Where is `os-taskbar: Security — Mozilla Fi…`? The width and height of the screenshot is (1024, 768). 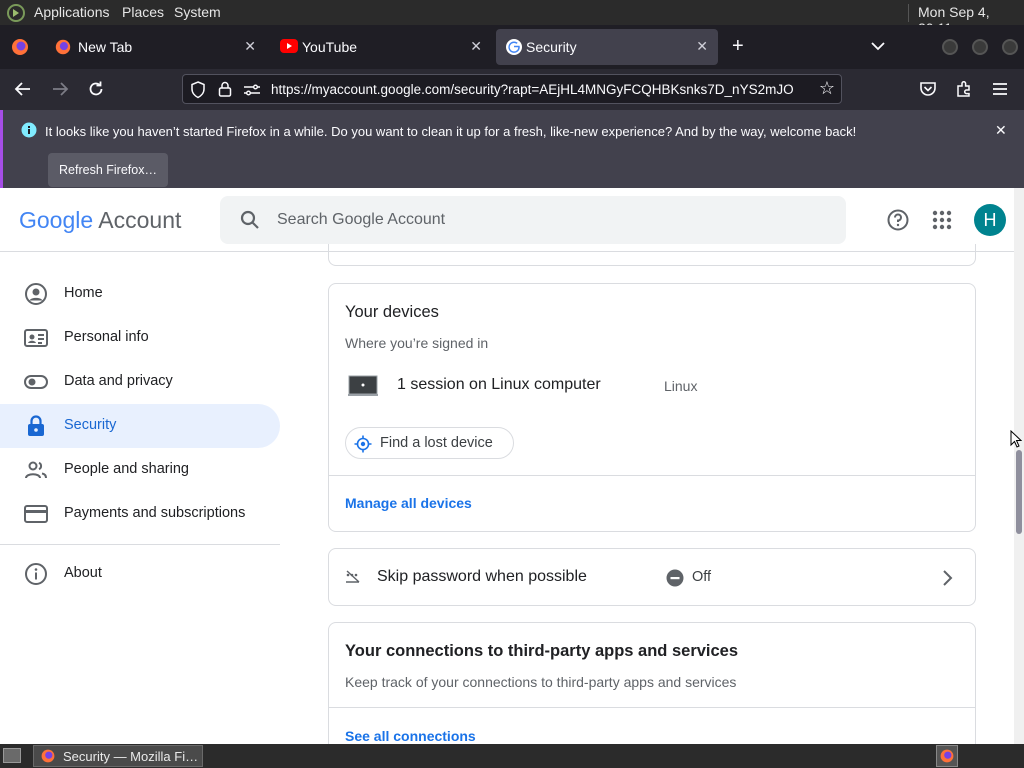 os-taskbar: Security — Mozilla Fi… is located at coordinates (512, 756).